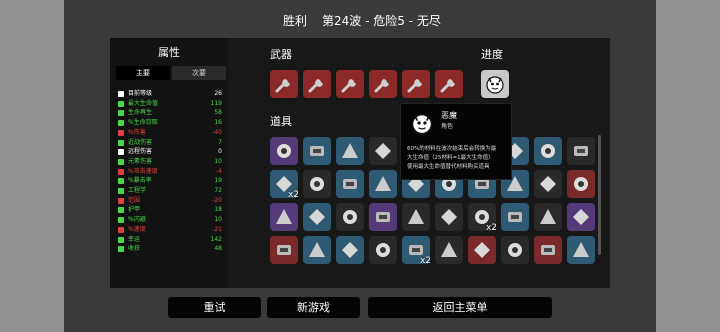  What do you see at coordinates (171, 104) in the screenshot?
I see `stat-row: 最大生命值 119` at bounding box center [171, 104].